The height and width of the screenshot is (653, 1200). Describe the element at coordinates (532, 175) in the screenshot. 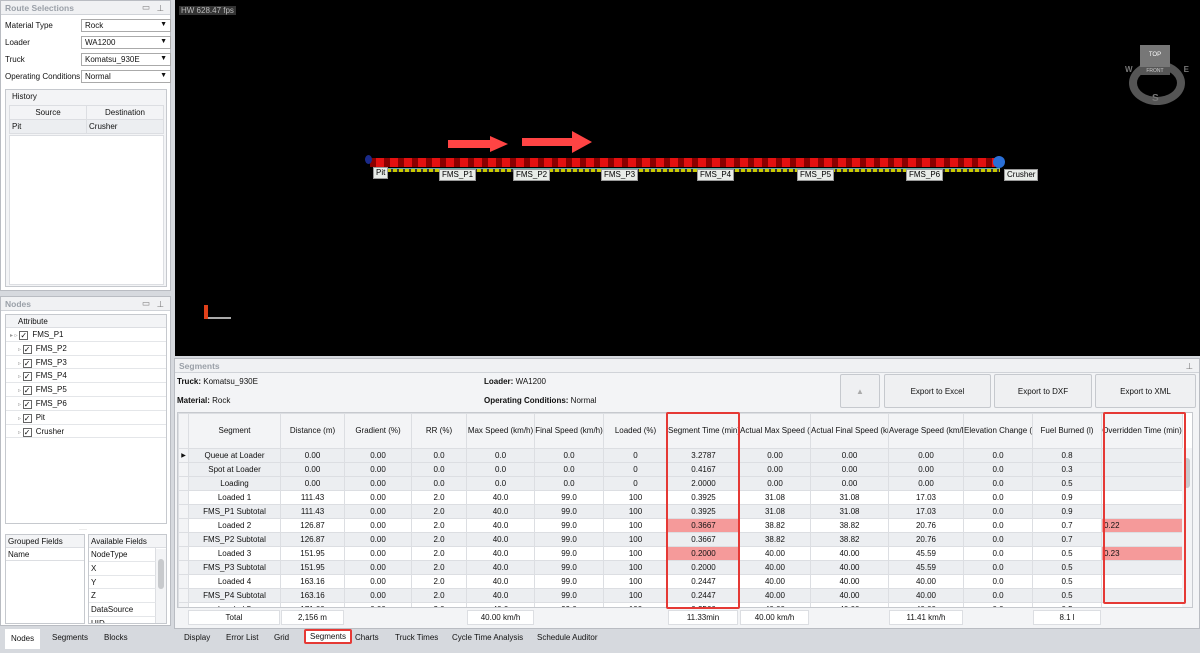

I see `node-label: FMS_P2` at that location.